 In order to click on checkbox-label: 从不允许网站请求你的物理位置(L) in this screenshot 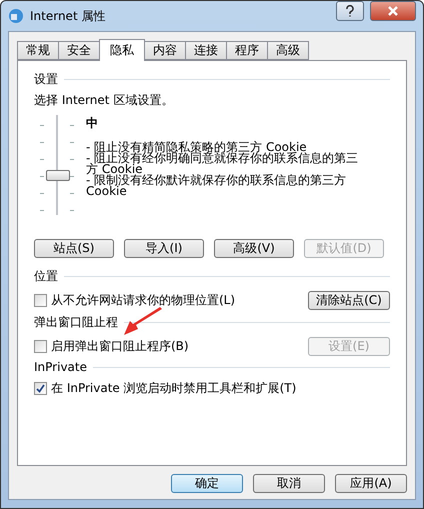, I will do `click(143, 300)`.